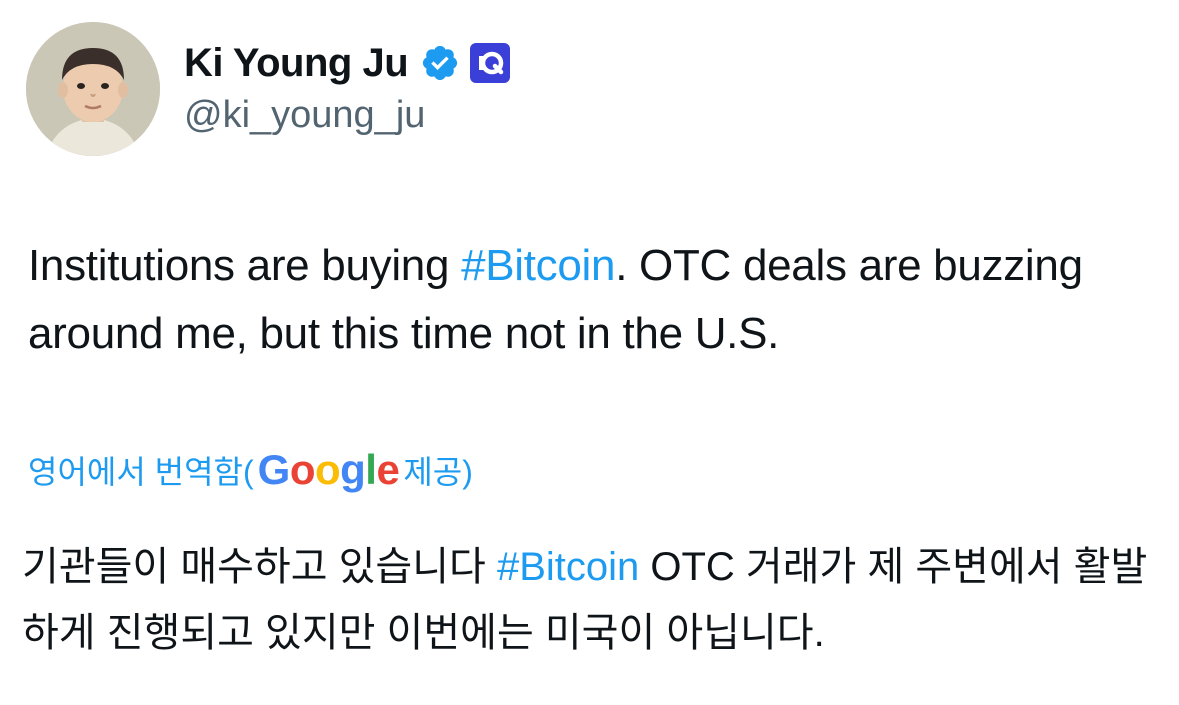 This screenshot has height=705, width=1179. I want to click on avatar, so click(93, 89).